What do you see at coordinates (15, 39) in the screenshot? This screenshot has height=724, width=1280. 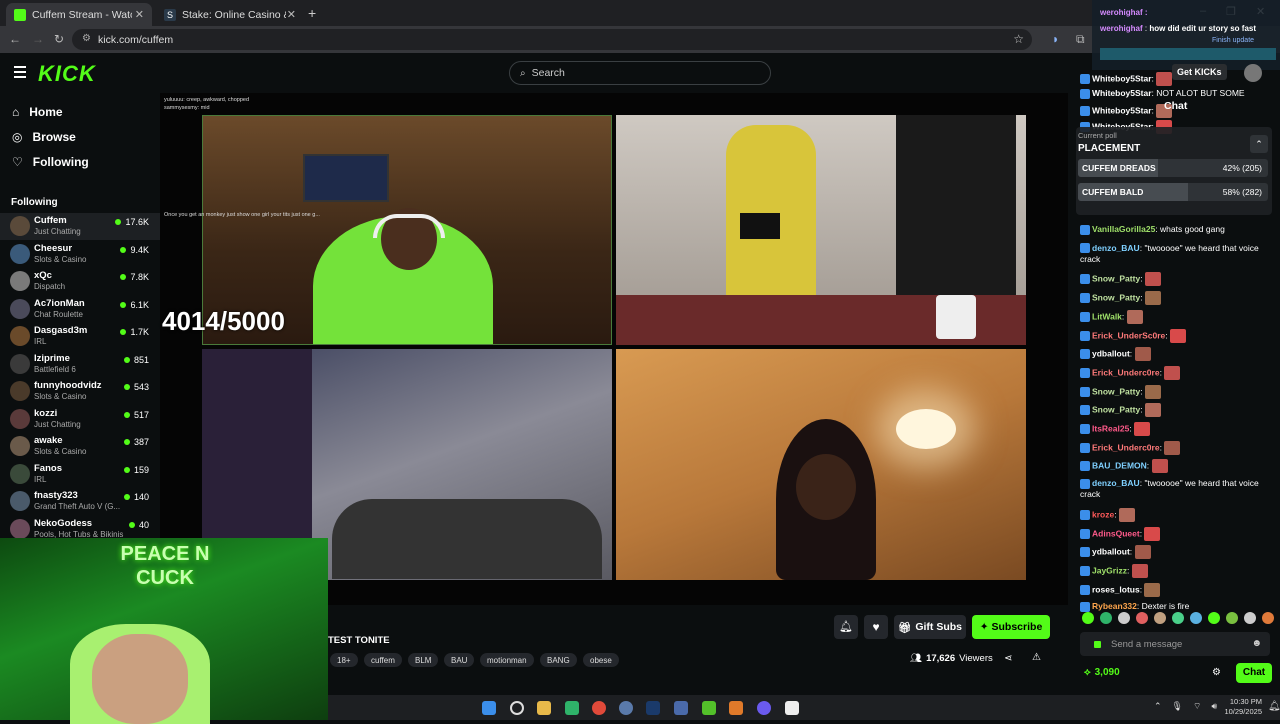 I see `back-icon: ←` at bounding box center [15, 39].